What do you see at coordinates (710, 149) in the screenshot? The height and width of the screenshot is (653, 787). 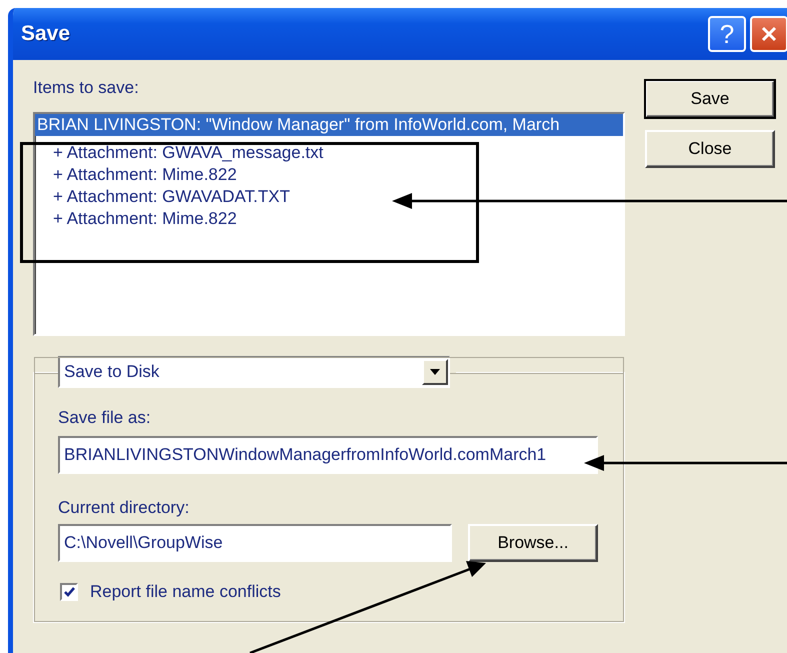 I see `dialog-button: Close` at bounding box center [710, 149].